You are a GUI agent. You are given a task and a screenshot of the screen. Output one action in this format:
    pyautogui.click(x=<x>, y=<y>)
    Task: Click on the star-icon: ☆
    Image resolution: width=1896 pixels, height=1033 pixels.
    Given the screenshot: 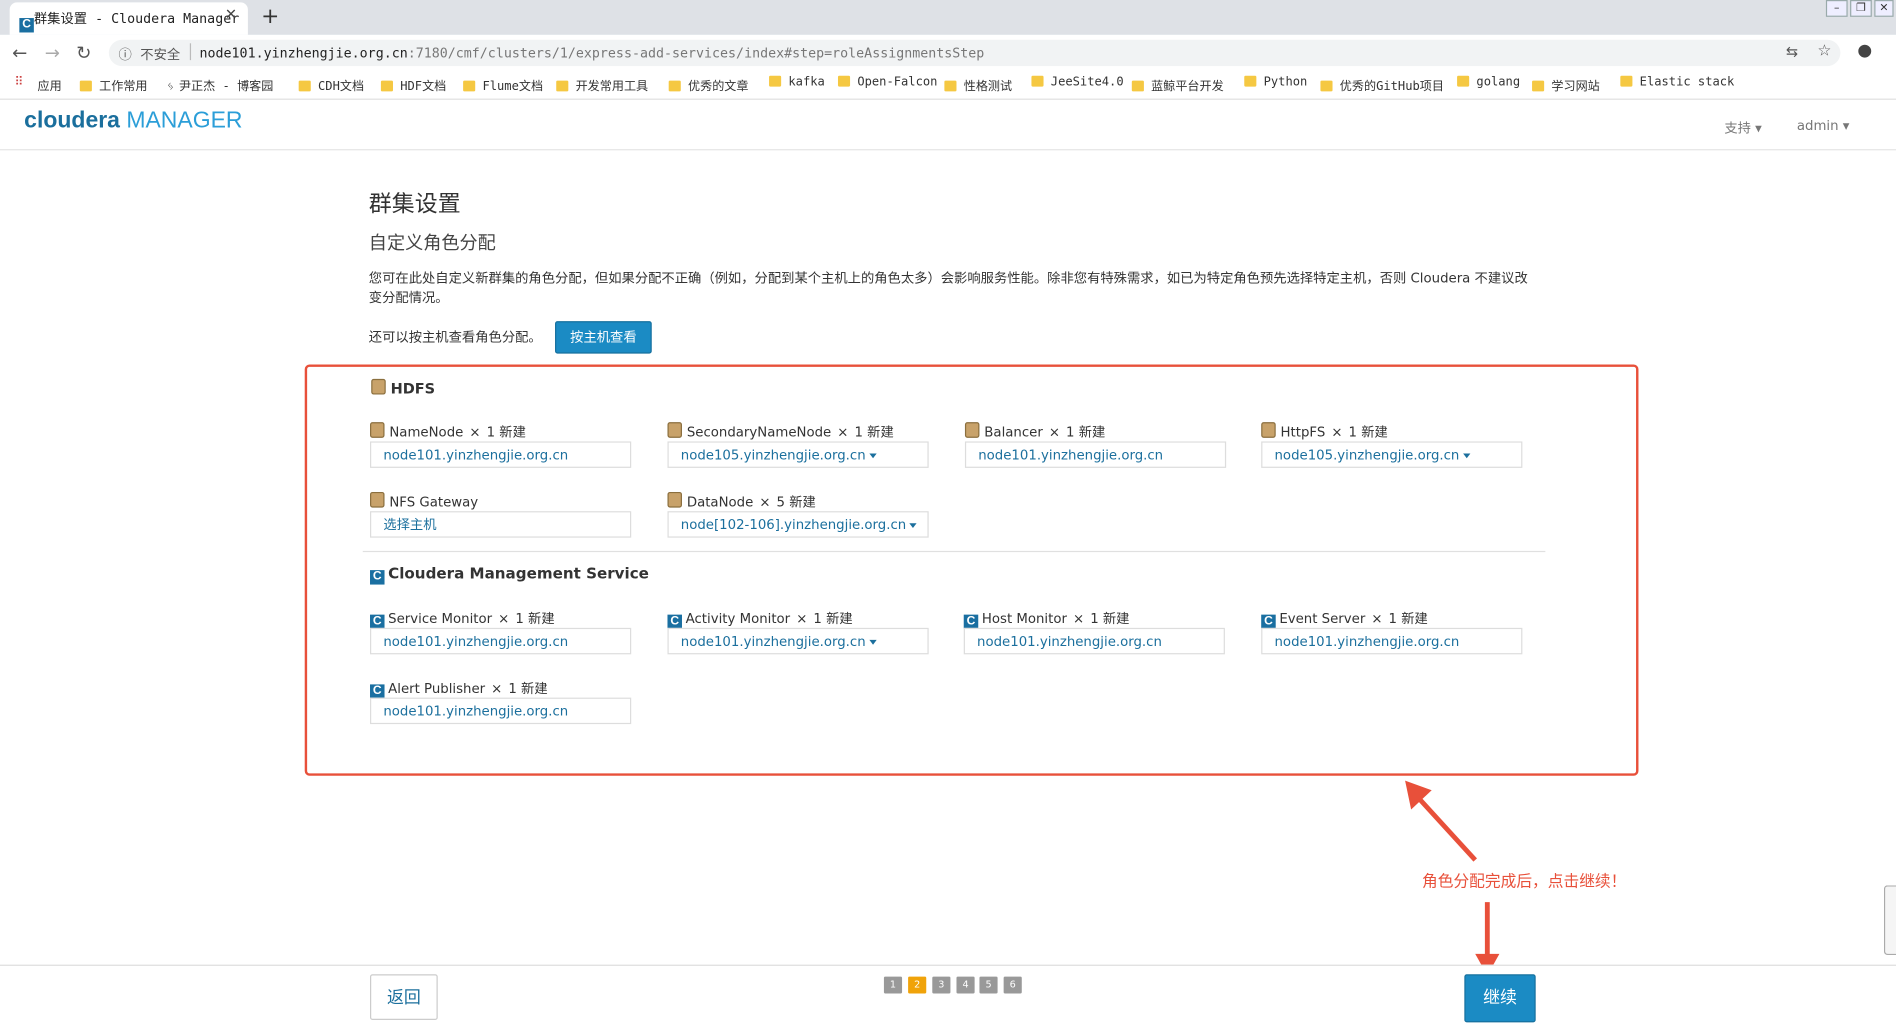 What is the action you would take?
    pyautogui.click(x=1824, y=51)
    